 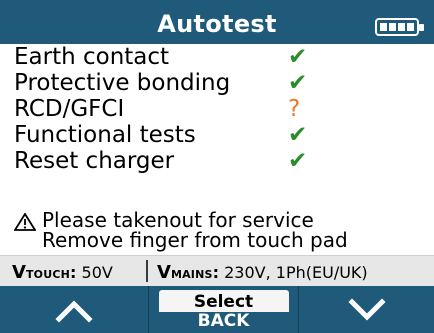 What do you see at coordinates (223, 301) in the screenshot?
I see `select-label: Select` at bounding box center [223, 301].